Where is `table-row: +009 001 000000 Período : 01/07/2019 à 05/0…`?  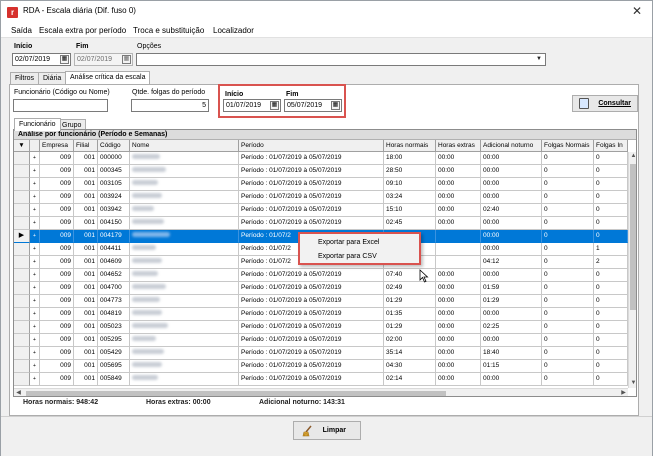
table-row: +009 001 000000 Período : 01/07/2019 à 05/0… is located at coordinates (325, 158).